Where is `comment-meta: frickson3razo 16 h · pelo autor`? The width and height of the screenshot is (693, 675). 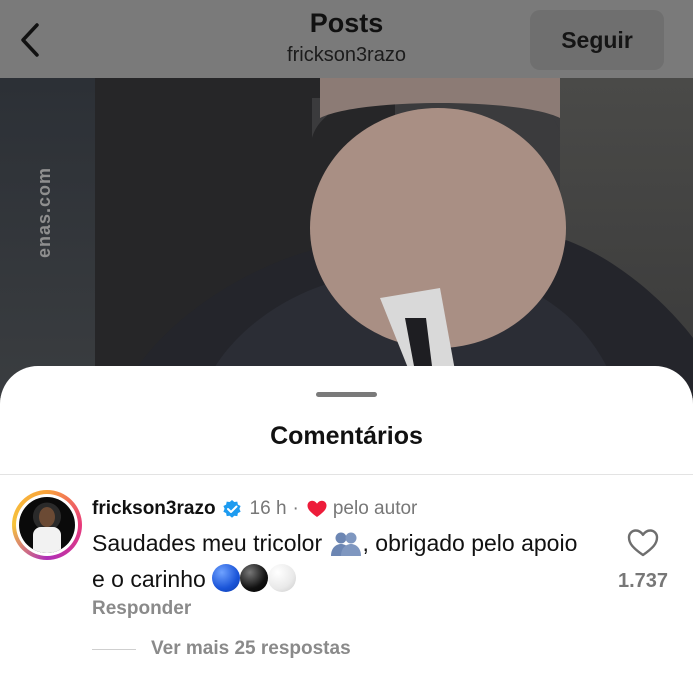 comment-meta: frickson3razo 16 h · pelo autor is located at coordinates (254, 509).